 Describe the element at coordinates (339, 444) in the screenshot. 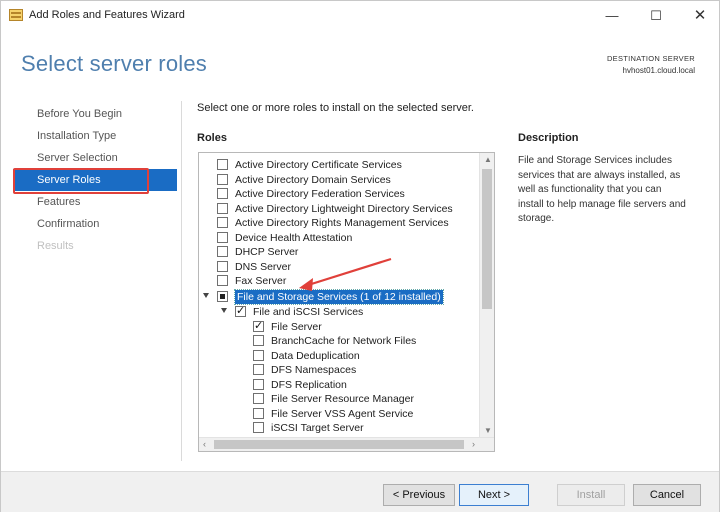

I see `horizontal-scroll-thumb` at that location.